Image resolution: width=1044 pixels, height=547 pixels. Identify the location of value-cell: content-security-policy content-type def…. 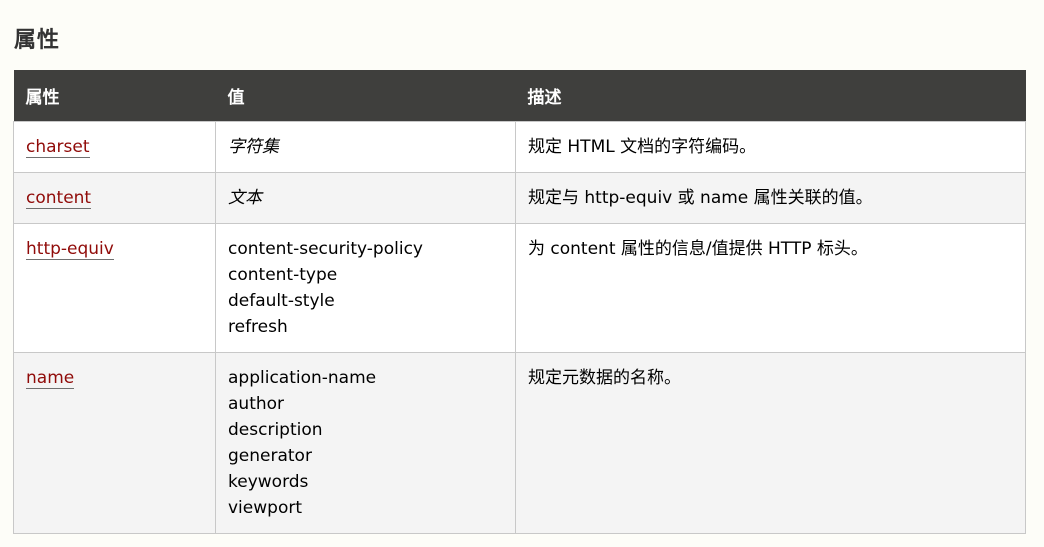
(365, 288).